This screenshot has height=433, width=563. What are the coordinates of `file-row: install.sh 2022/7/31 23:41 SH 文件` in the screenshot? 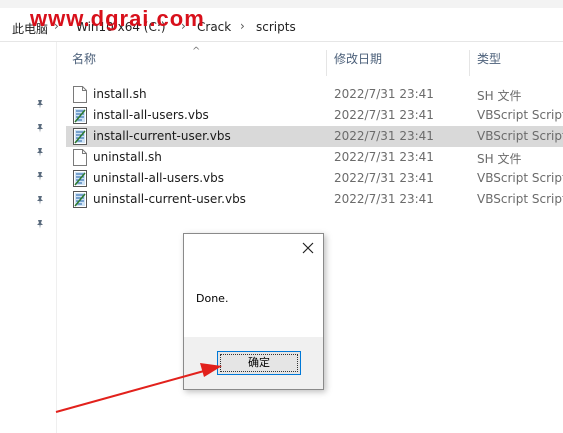 It's located at (314, 94).